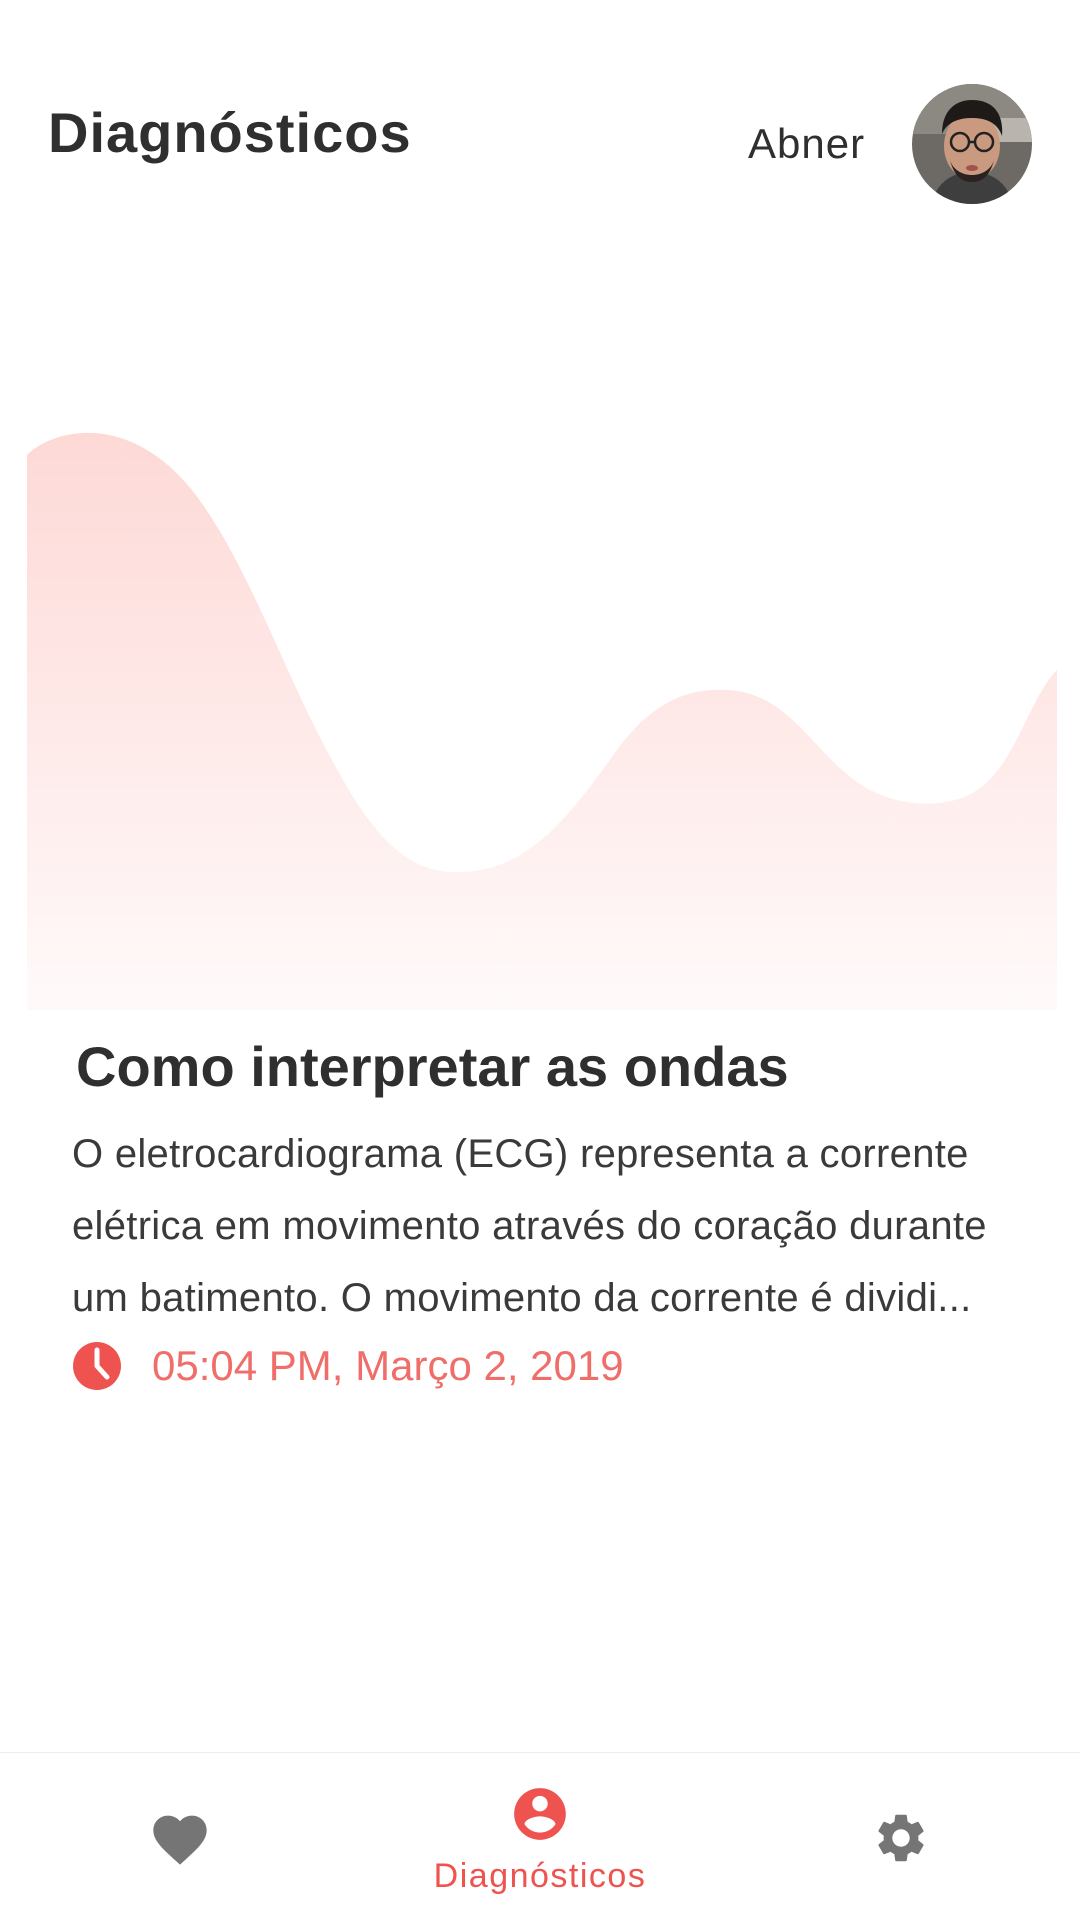  I want to click on account-circle-icon, so click(540, 1814).